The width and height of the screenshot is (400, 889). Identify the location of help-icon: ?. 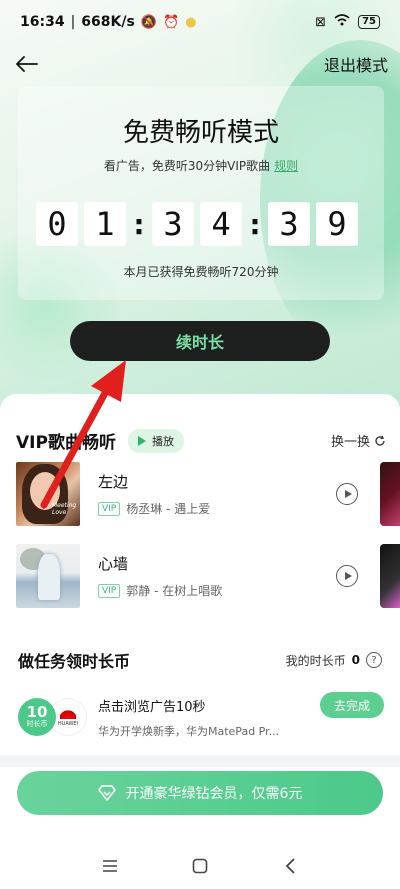
(374, 660).